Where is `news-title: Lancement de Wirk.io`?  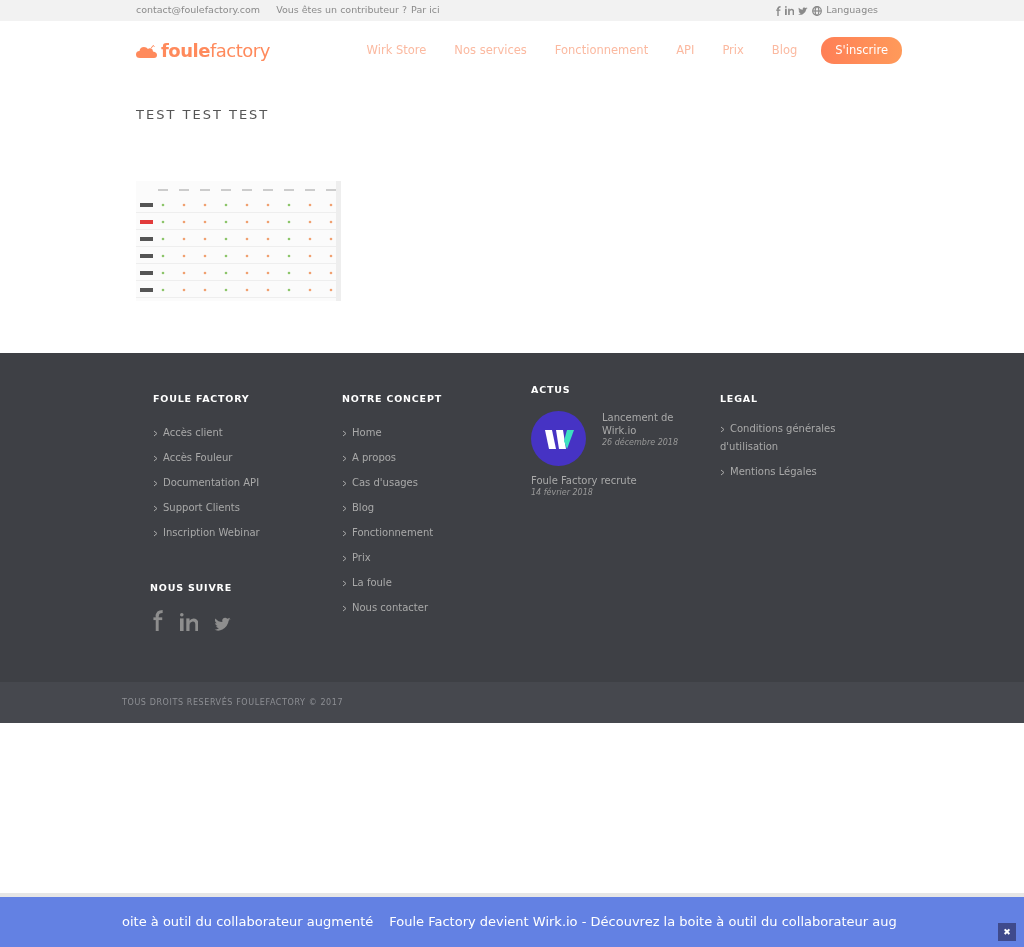 news-title: Lancement de Wirk.io is located at coordinates (642, 424).